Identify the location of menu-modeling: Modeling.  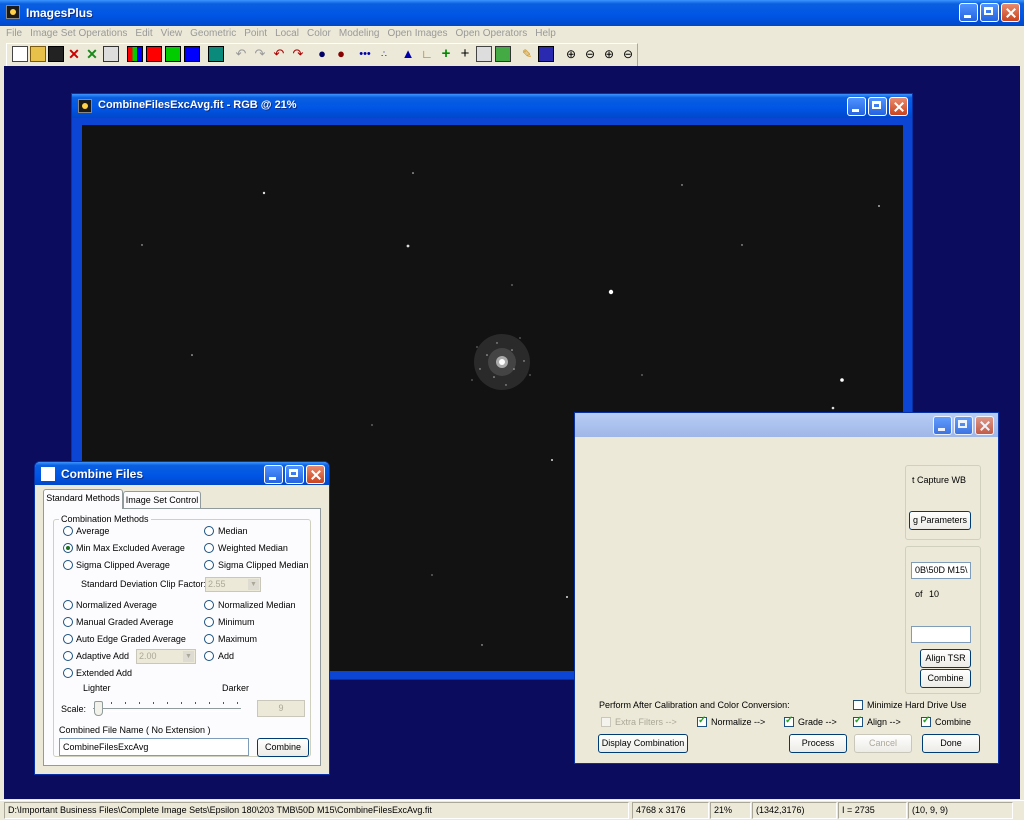
(359, 34).